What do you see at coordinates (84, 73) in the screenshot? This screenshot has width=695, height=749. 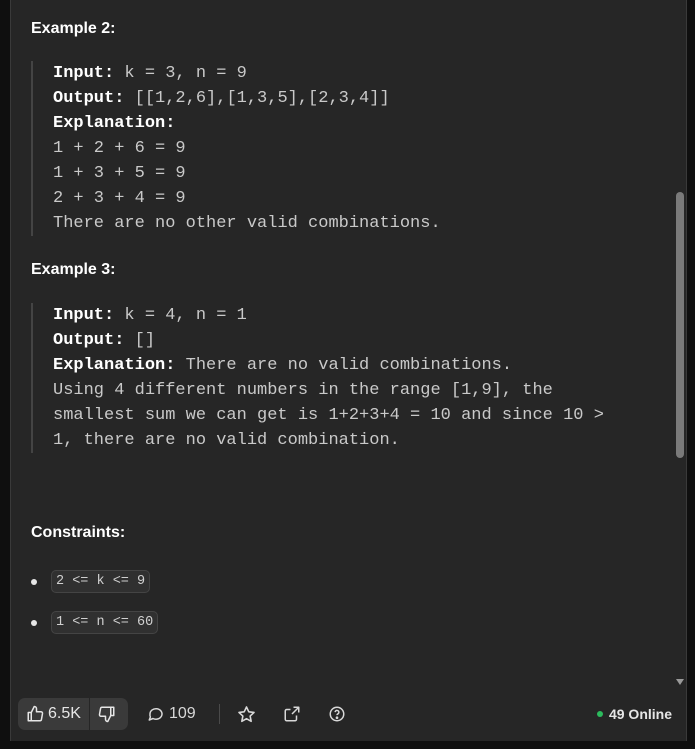 I see `example-2-input-label: Input:` at bounding box center [84, 73].